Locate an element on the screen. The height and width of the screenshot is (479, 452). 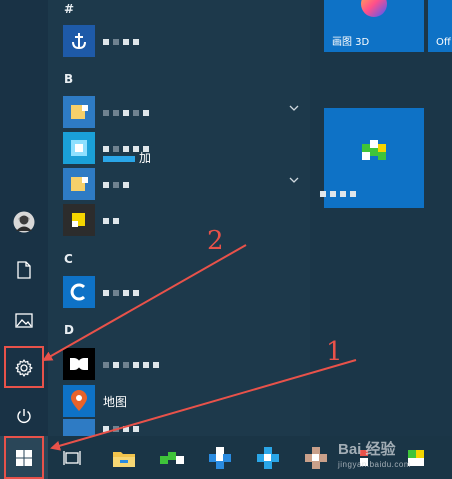
watermark-main: Bai 经验 is located at coordinates (367, 449).